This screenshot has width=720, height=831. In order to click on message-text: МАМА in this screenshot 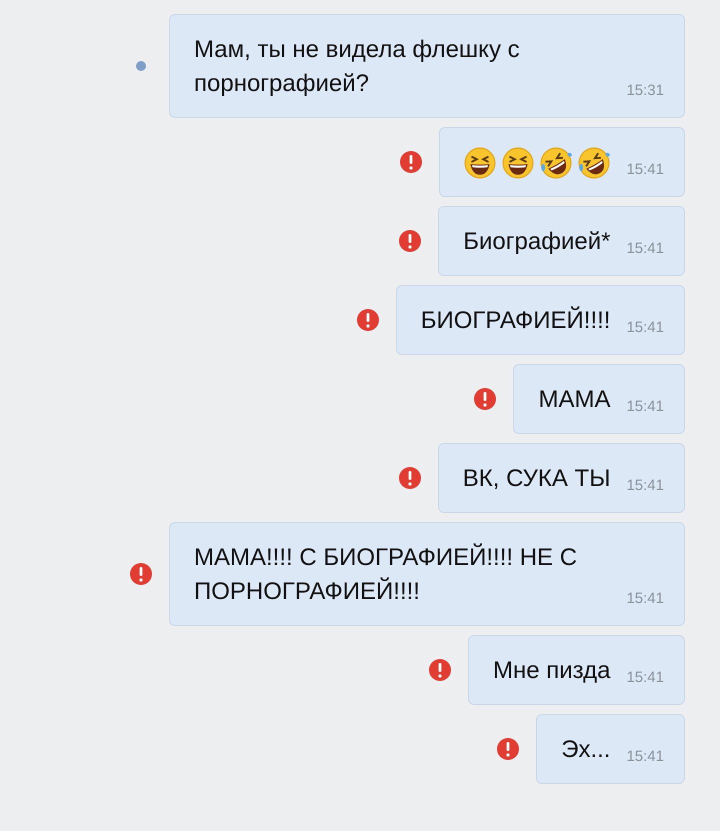, I will do `click(574, 400)`.